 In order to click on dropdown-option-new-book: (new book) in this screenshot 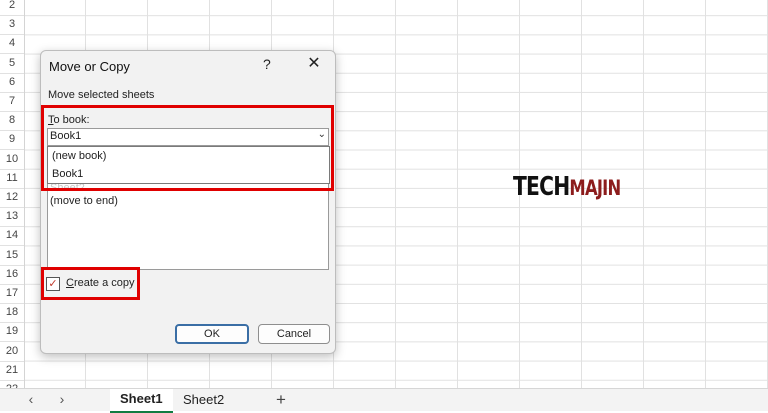, I will do `click(188, 156)`.